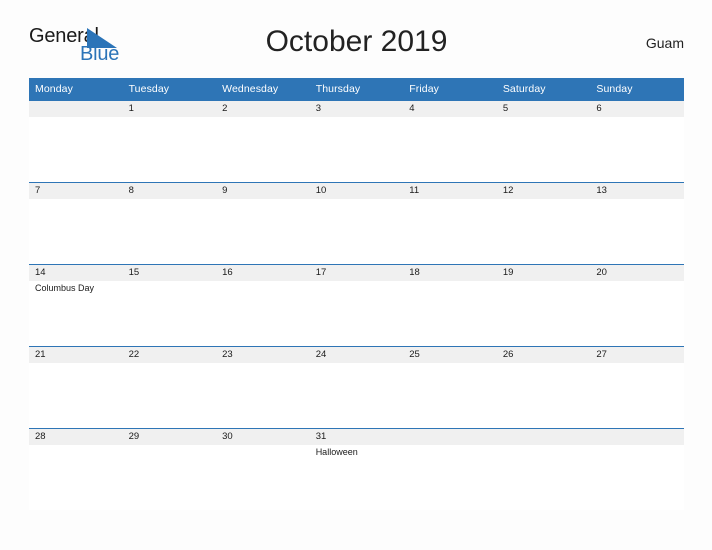 This screenshot has width=712, height=550. What do you see at coordinates (356, 223) in the screenshot?
I see `calendar-day-cell: 10` at bounding box center [356, 223].